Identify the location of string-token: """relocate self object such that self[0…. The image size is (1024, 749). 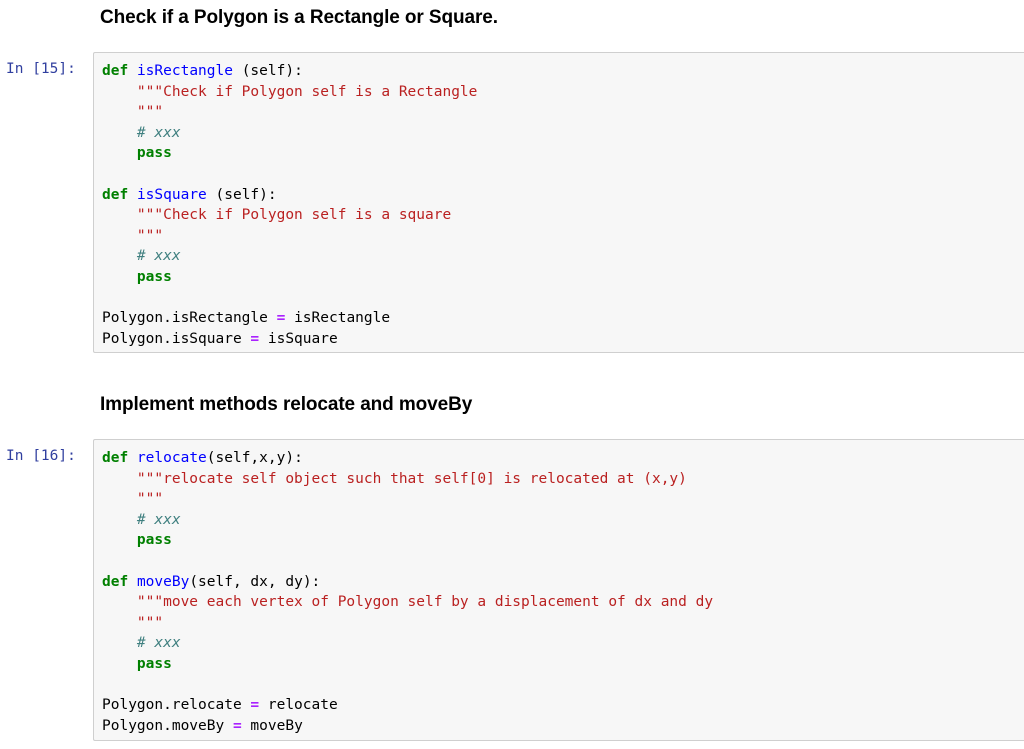
(411, 478).